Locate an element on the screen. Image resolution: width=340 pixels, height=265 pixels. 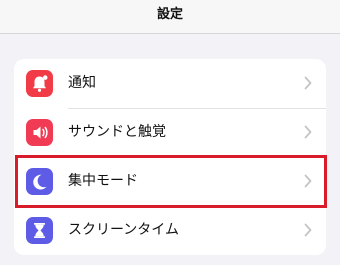
settings-item-label: サウンドと触覚 is located at coordinates (117, 132).